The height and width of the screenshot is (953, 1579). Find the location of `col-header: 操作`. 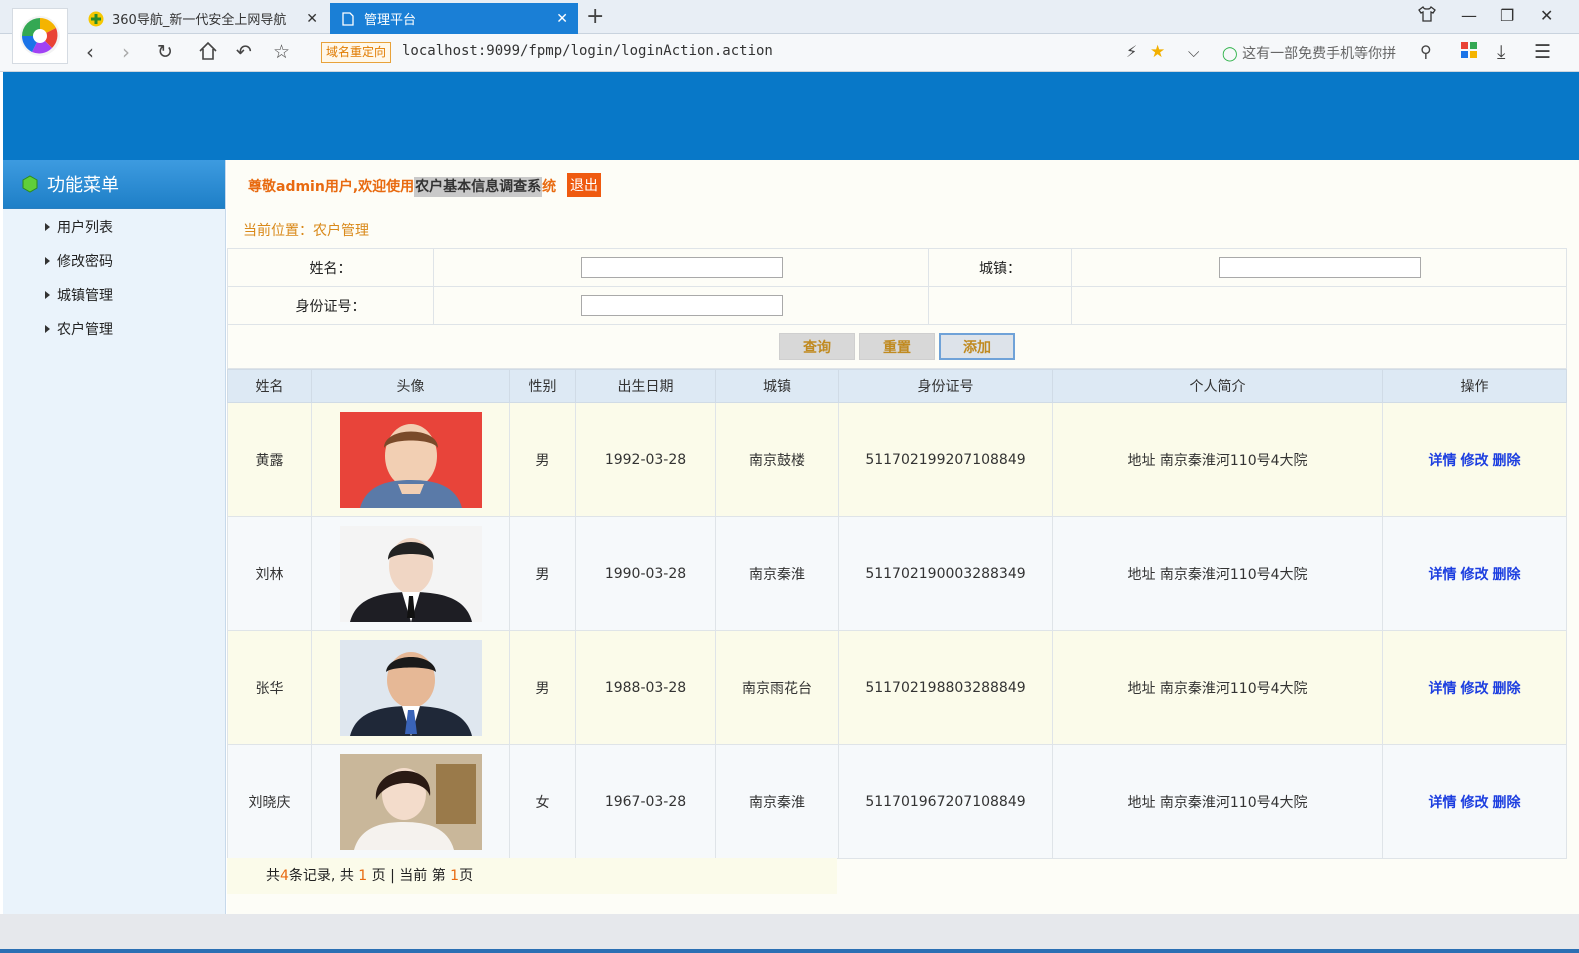

col-header: 操作 is located at coordinates (1474, 386).